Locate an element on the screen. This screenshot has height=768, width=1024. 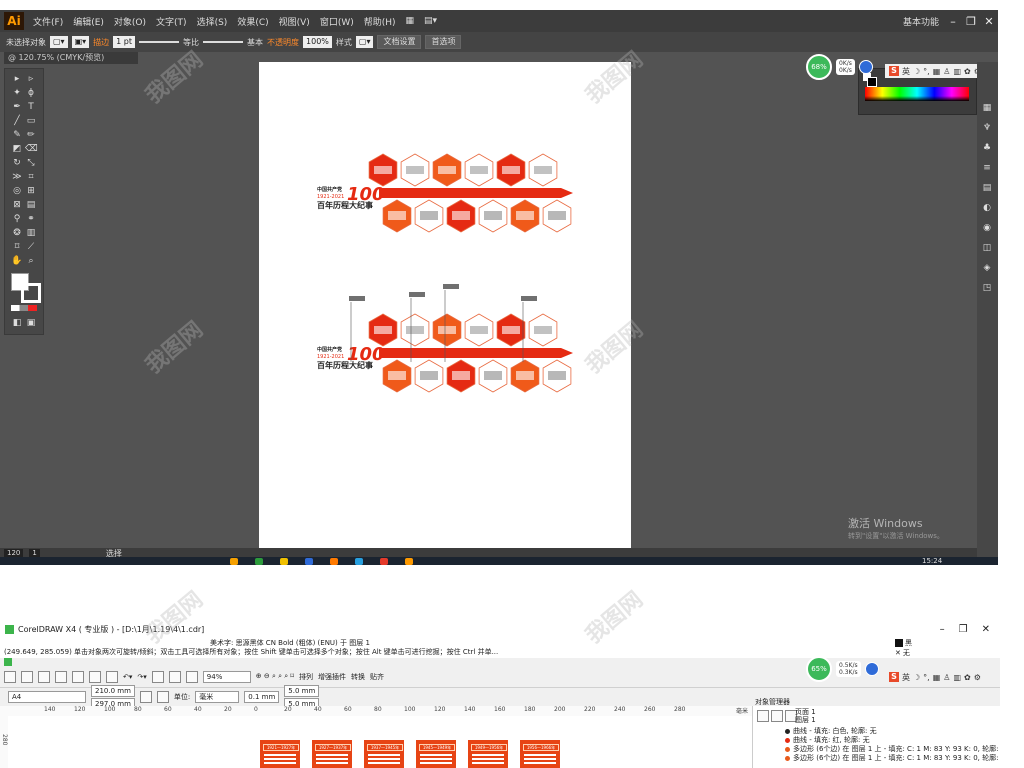
opacity-input: 100% is located at coordinates (317, 42).